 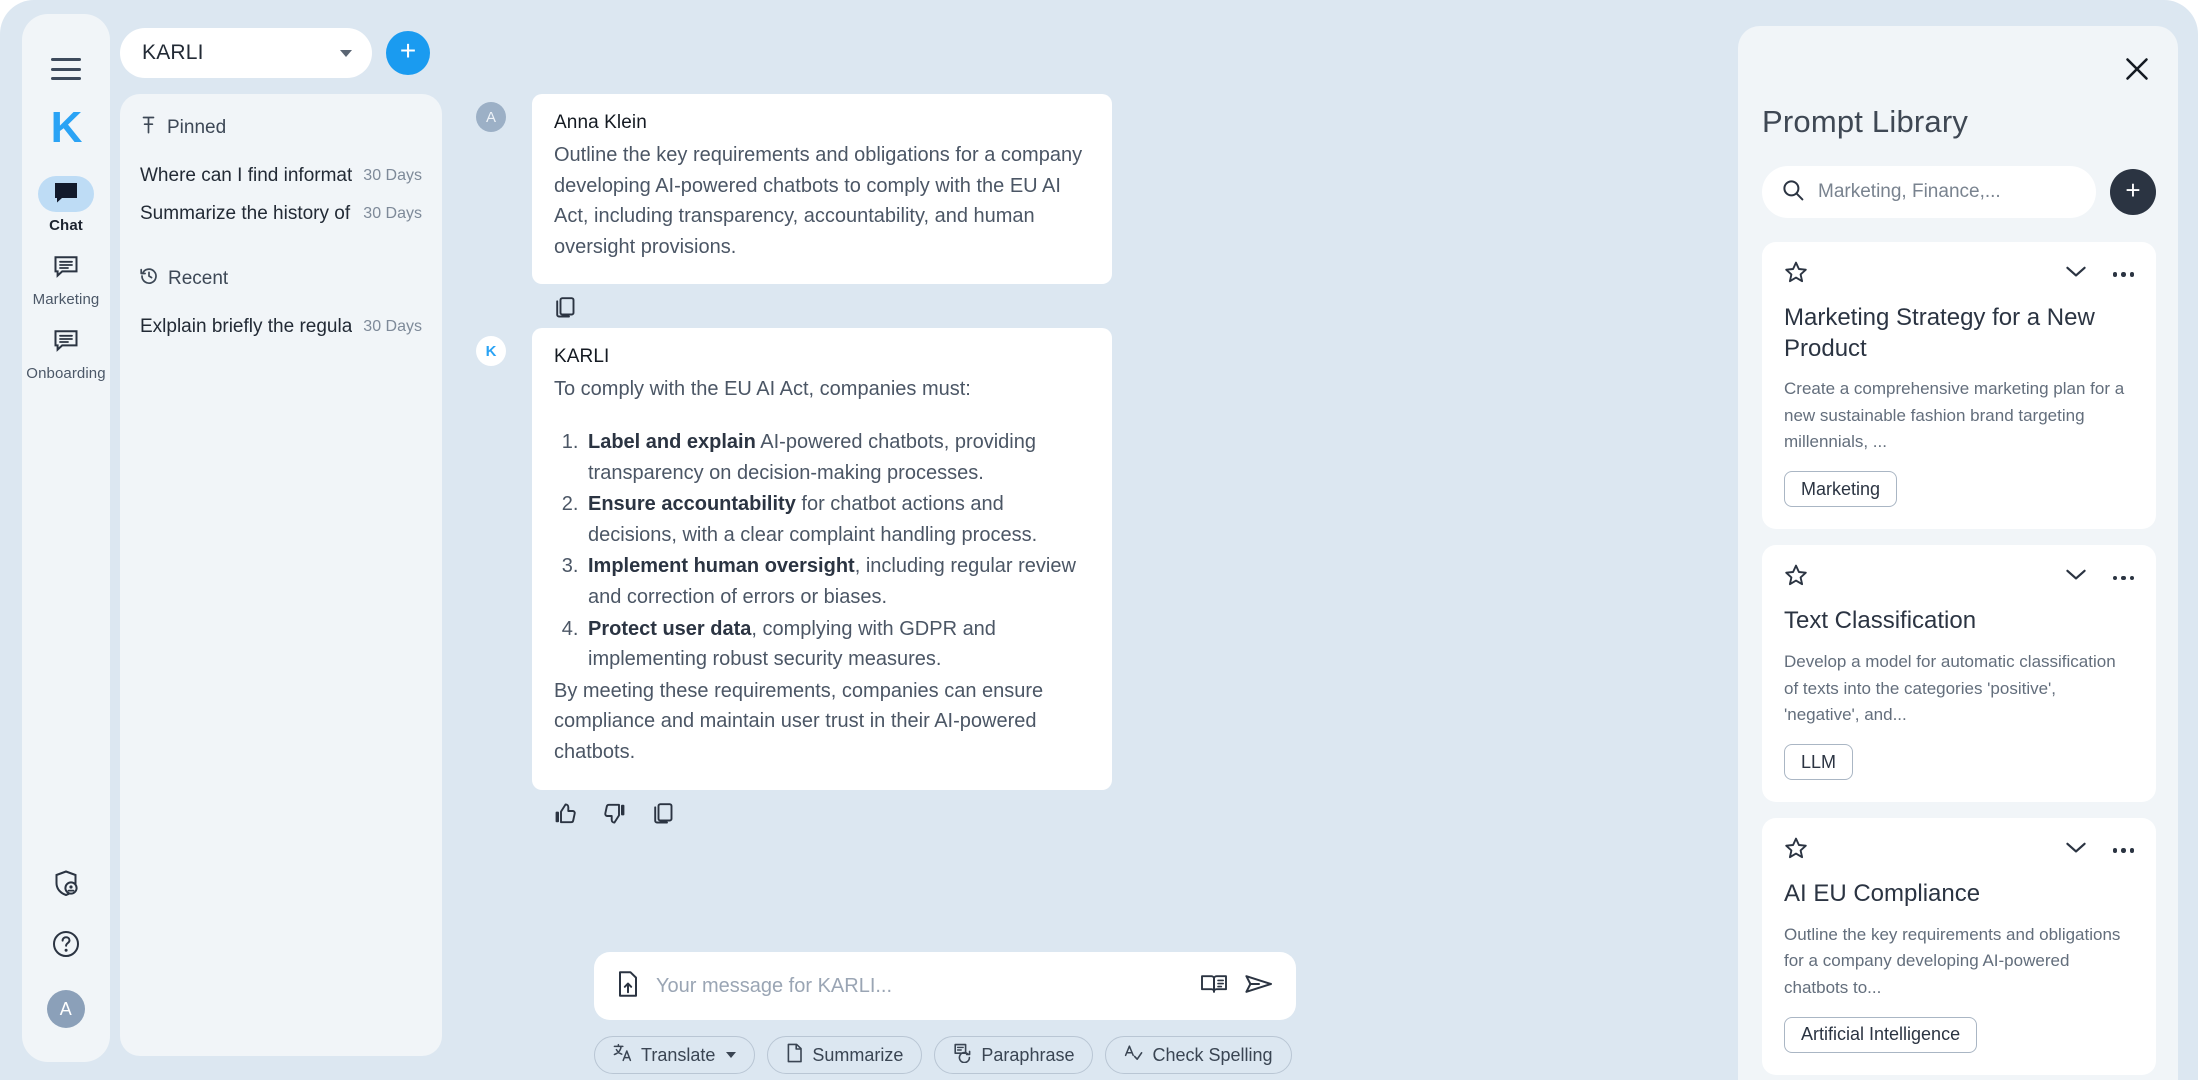 What do you see at coordinates (992, 304) in the screenshot?
I see `message-actions` at bounding box center [992, 304].